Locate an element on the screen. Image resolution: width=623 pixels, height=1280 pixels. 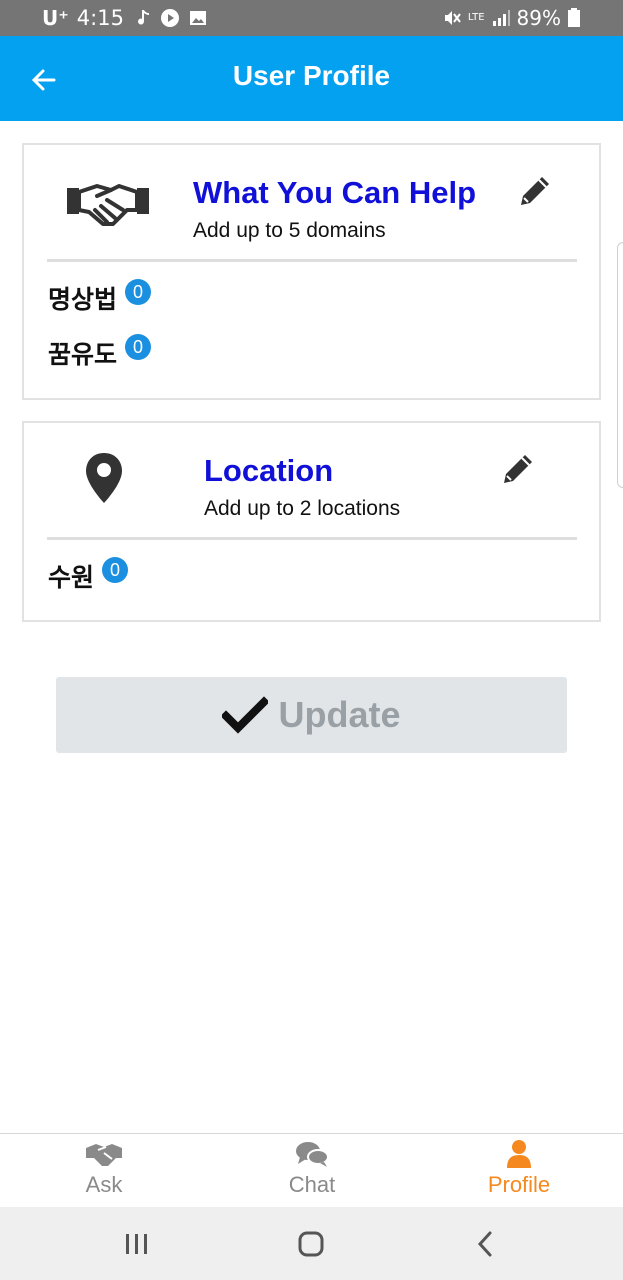
status-left: U⁺ 4:15 is located at coordinates (125, 18).